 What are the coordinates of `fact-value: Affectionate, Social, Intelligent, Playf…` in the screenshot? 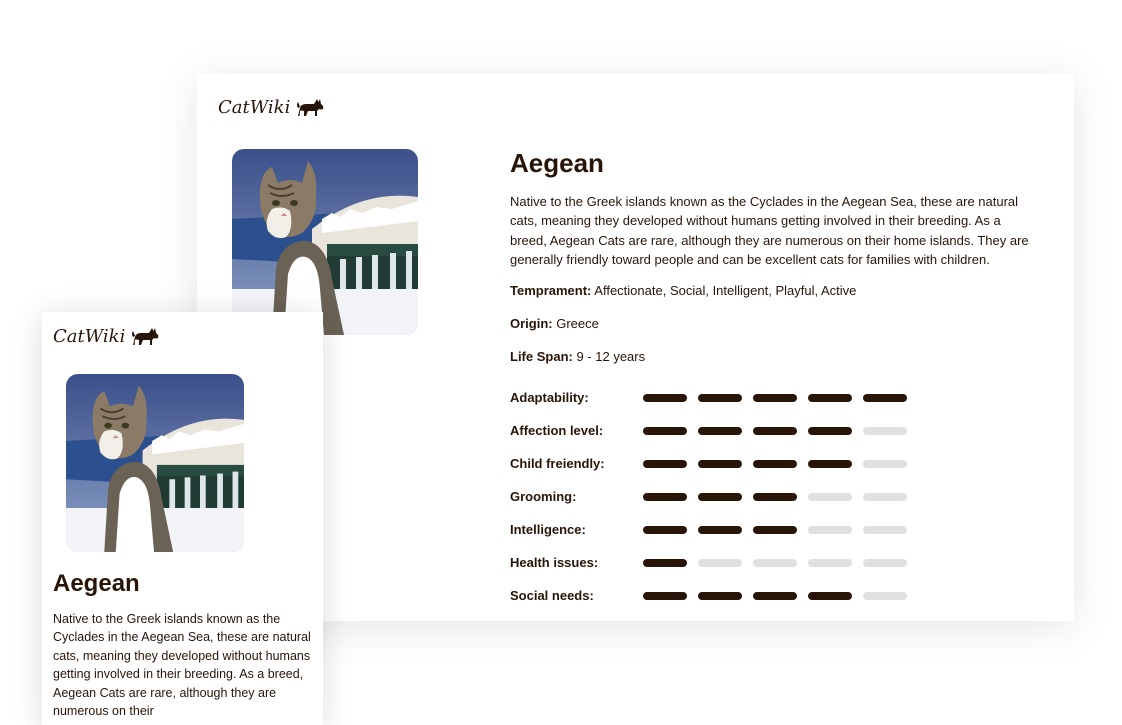 It's located at (725, 291).